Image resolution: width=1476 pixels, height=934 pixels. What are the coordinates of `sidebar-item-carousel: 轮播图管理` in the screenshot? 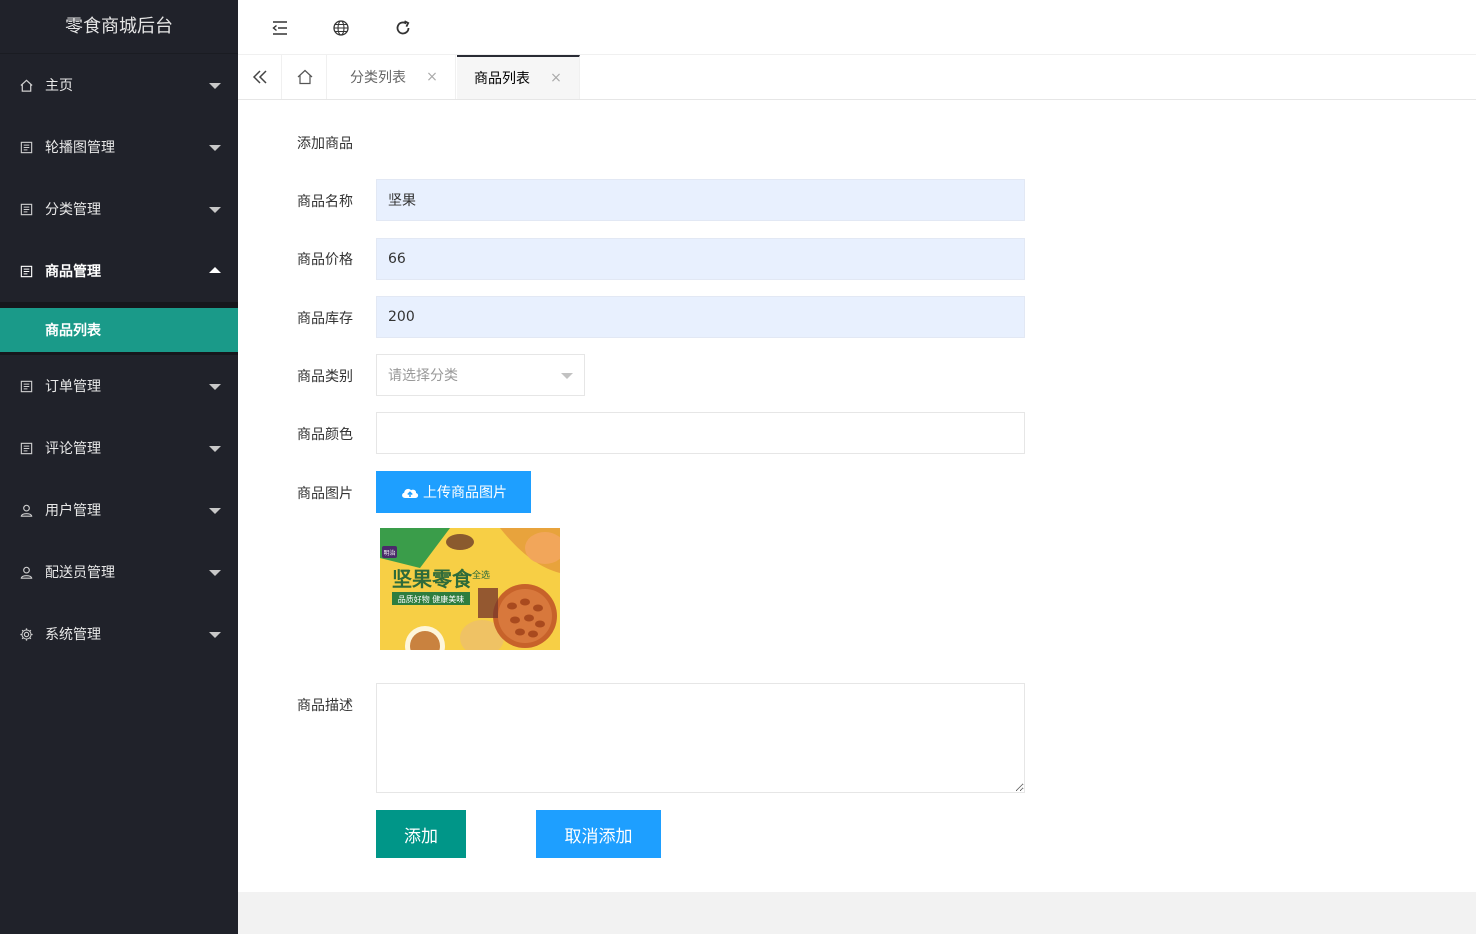 It's located at (119, 147).